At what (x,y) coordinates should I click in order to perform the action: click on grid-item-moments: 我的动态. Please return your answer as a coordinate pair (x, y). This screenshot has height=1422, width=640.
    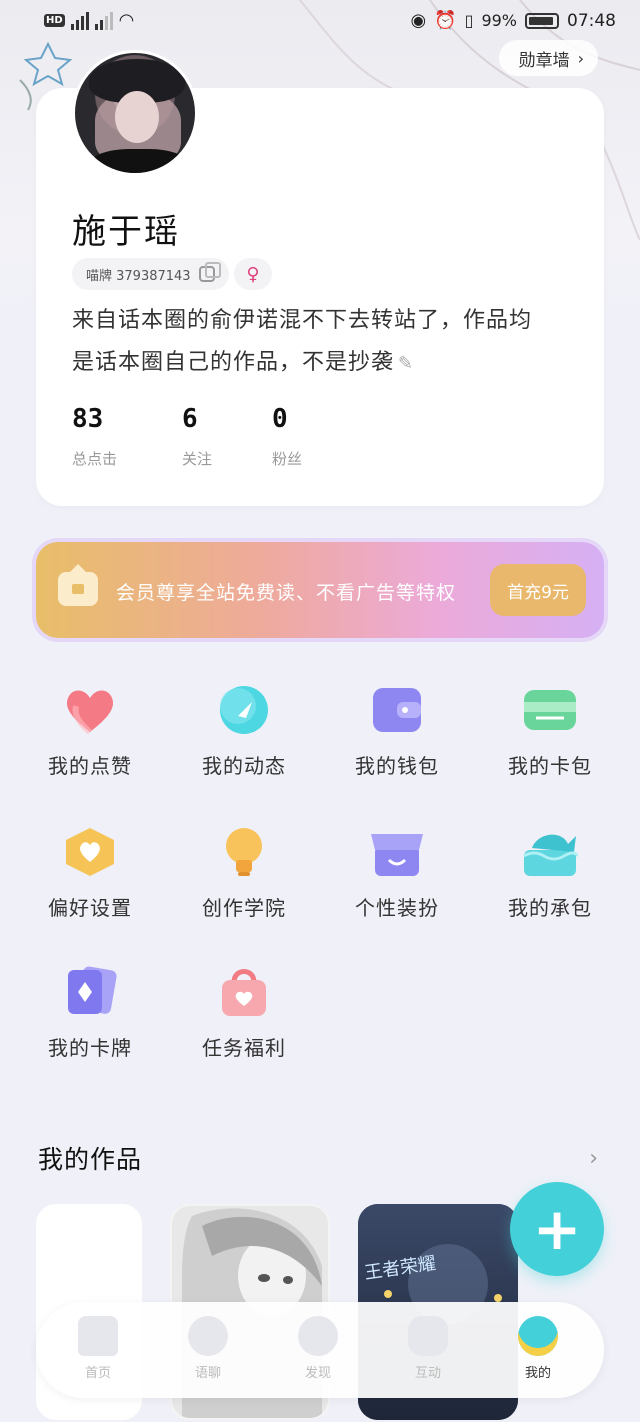
    Looking at the image, I should click on (244, 731).